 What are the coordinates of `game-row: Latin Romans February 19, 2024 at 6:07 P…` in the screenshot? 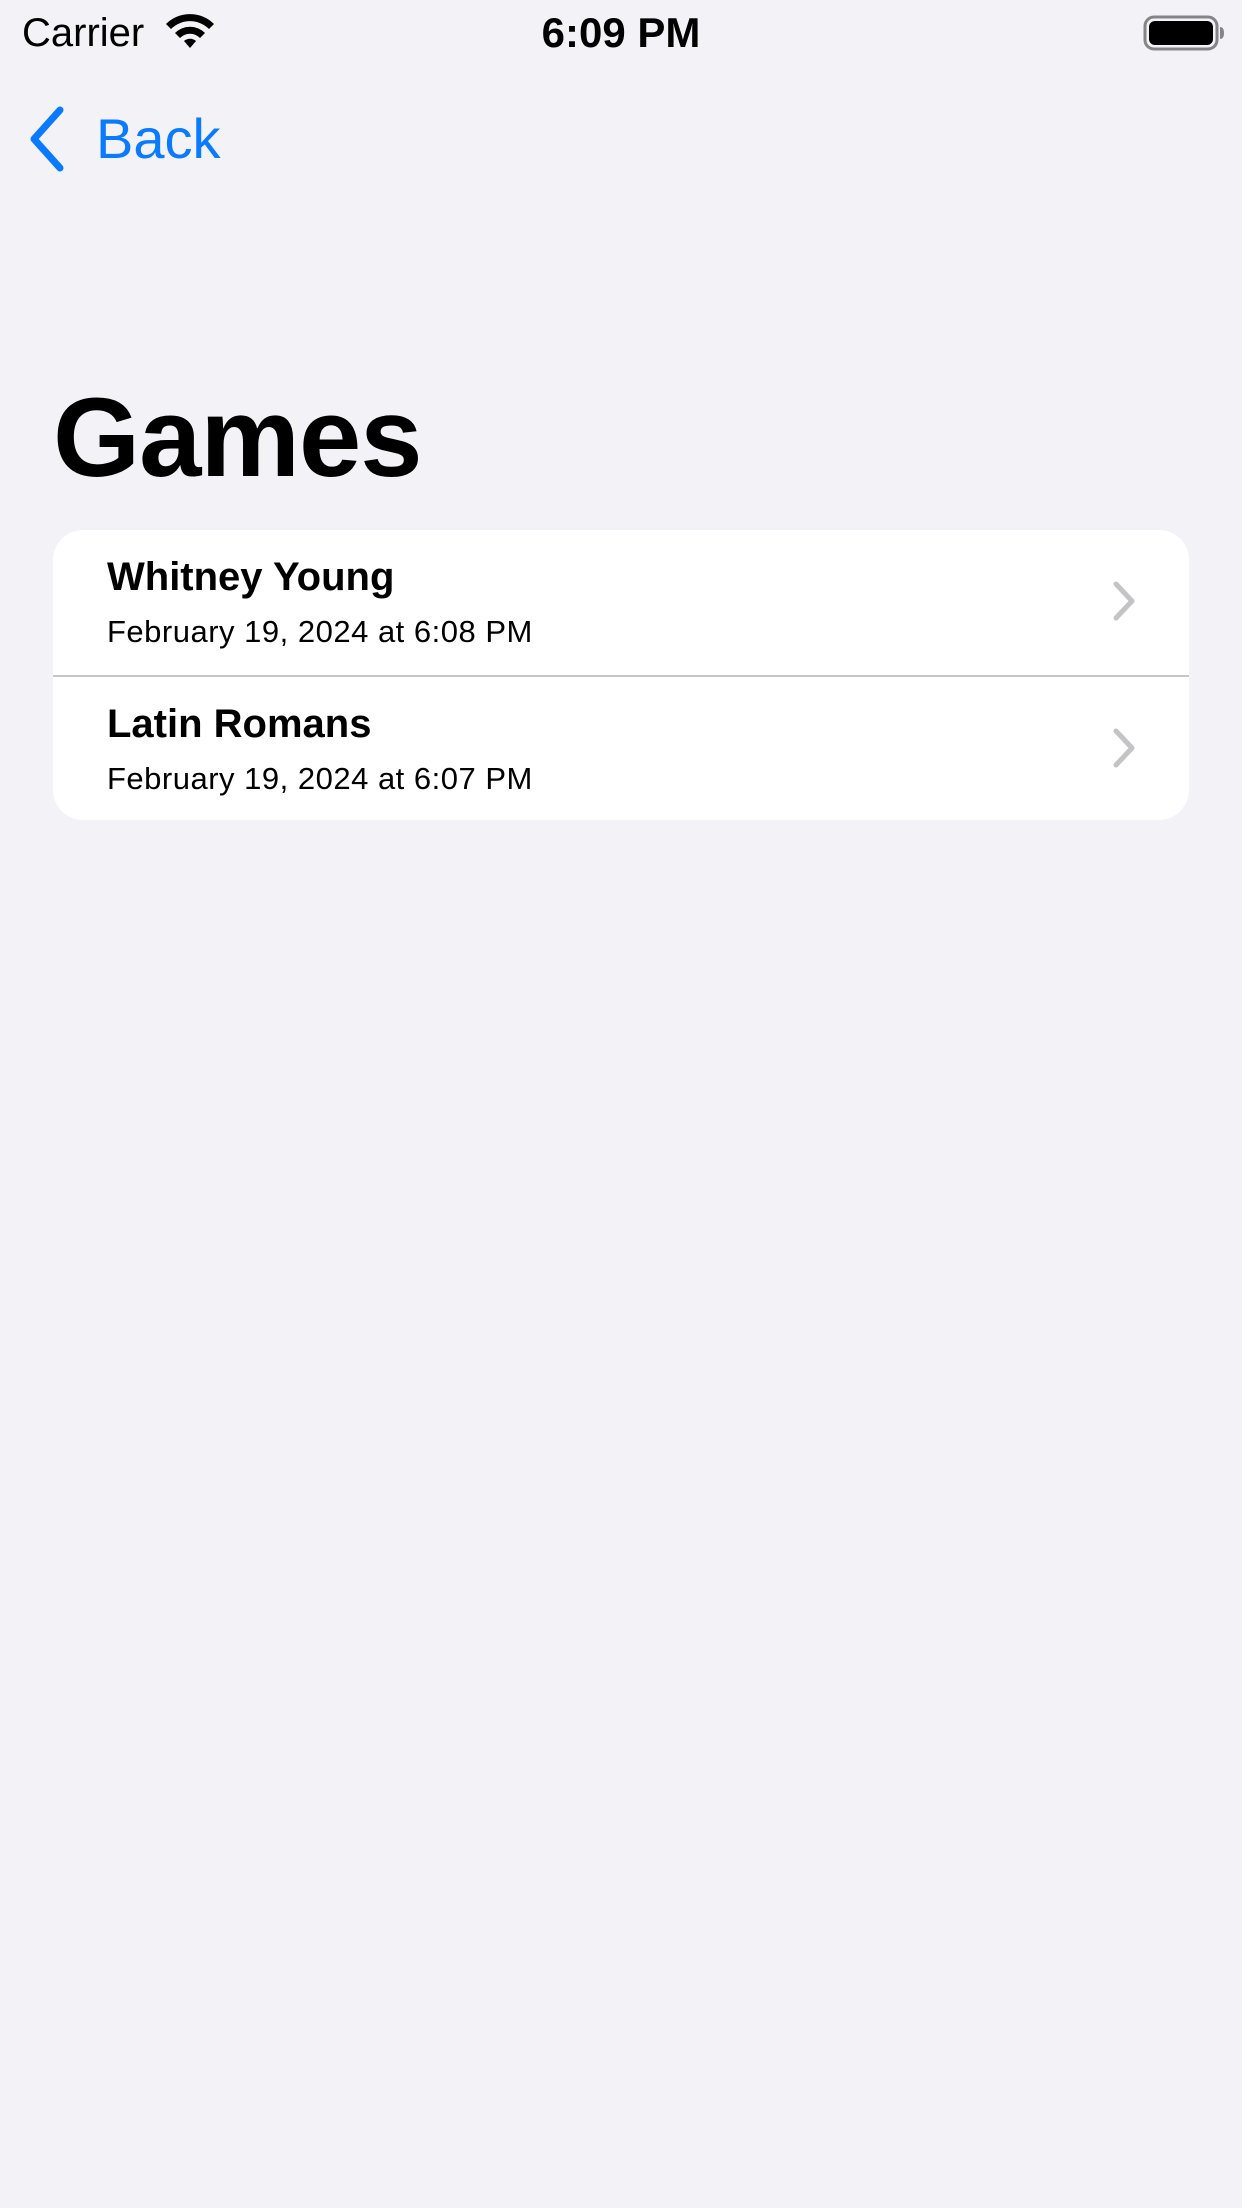 It's located at (621, 747).